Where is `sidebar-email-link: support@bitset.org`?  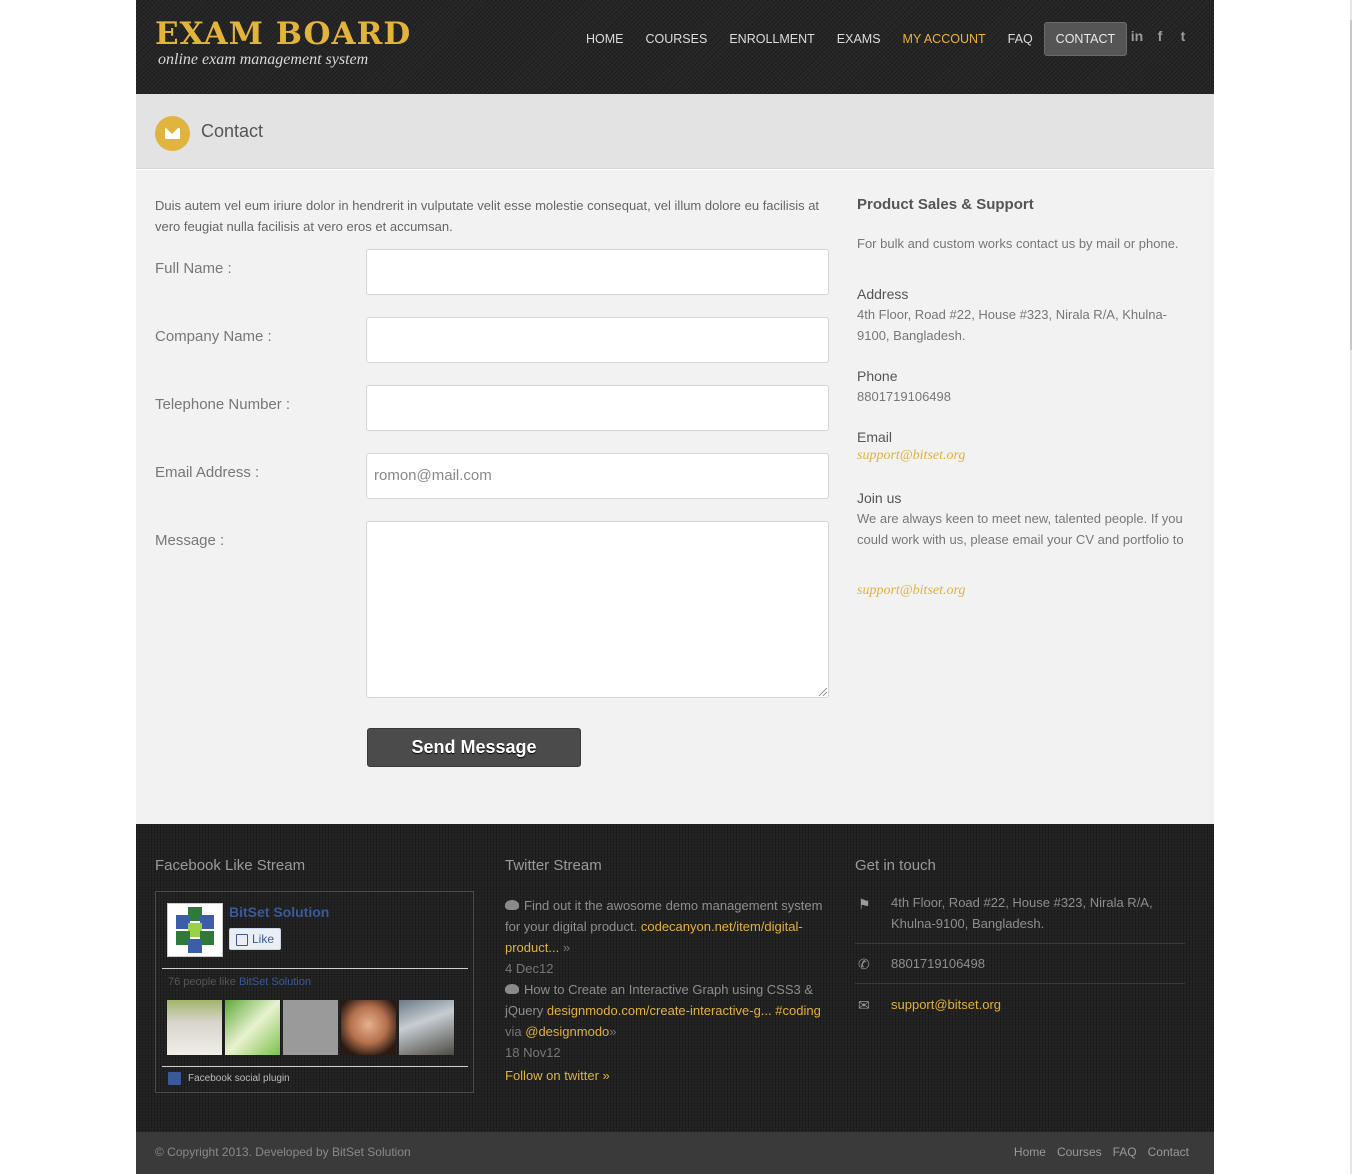 sidebar-email-link: support@bitset.org is located at coordinates (911, 456).